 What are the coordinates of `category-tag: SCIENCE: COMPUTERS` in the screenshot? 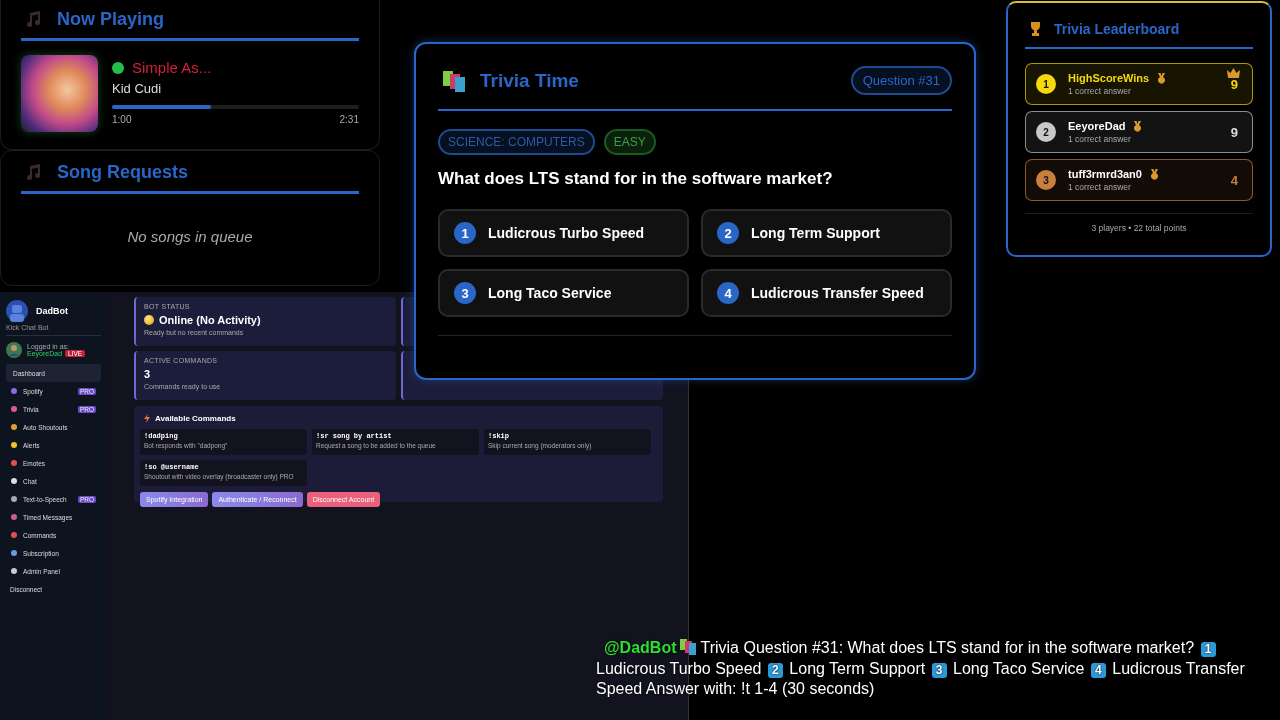 It's located at (516, 142).